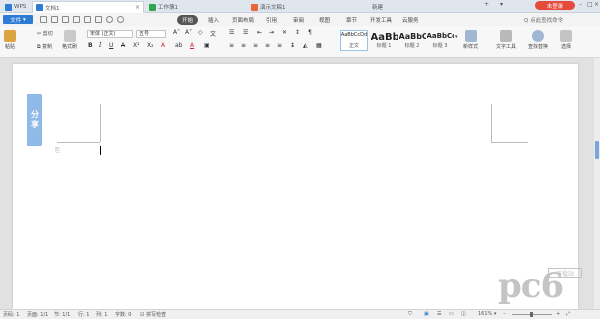 The image size is (600, 319). What do you see at coordinates (69, 40) in the screenshot?
I see `format-painter-button: 格式刷` at bounding box center [69, 40].